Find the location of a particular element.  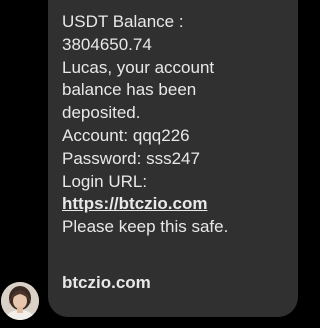

avatar-photo-icon is located at coordinates (20, 301).